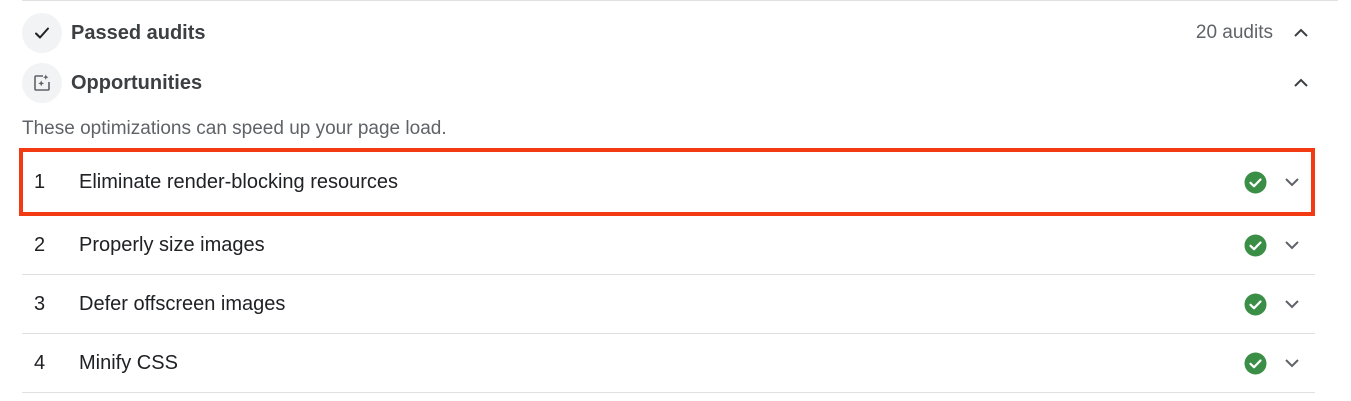 The width and height of the screenshot is (1351, 401). What do you see at coordinates (680, 0) in the screenshot?
I see `top-divider` at bounding box center [680, 0].